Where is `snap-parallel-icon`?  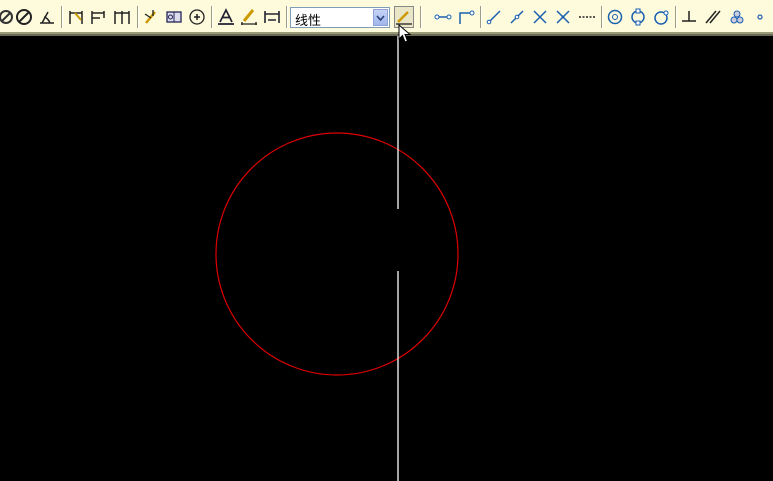 snap-parallel-icon is located at coordinates (713, 17).